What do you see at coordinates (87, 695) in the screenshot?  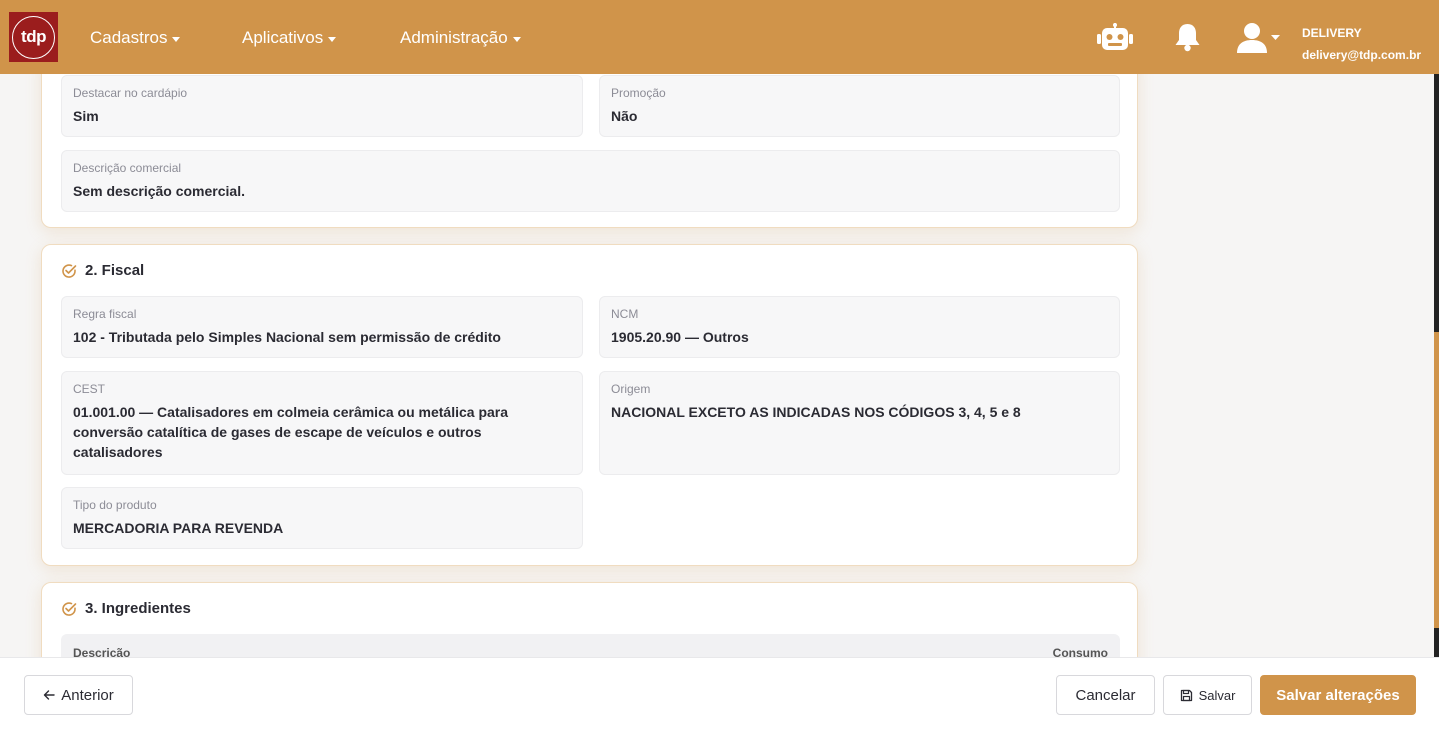 I see `previous-button-label: Anterior` at bounding box center [87, 695].